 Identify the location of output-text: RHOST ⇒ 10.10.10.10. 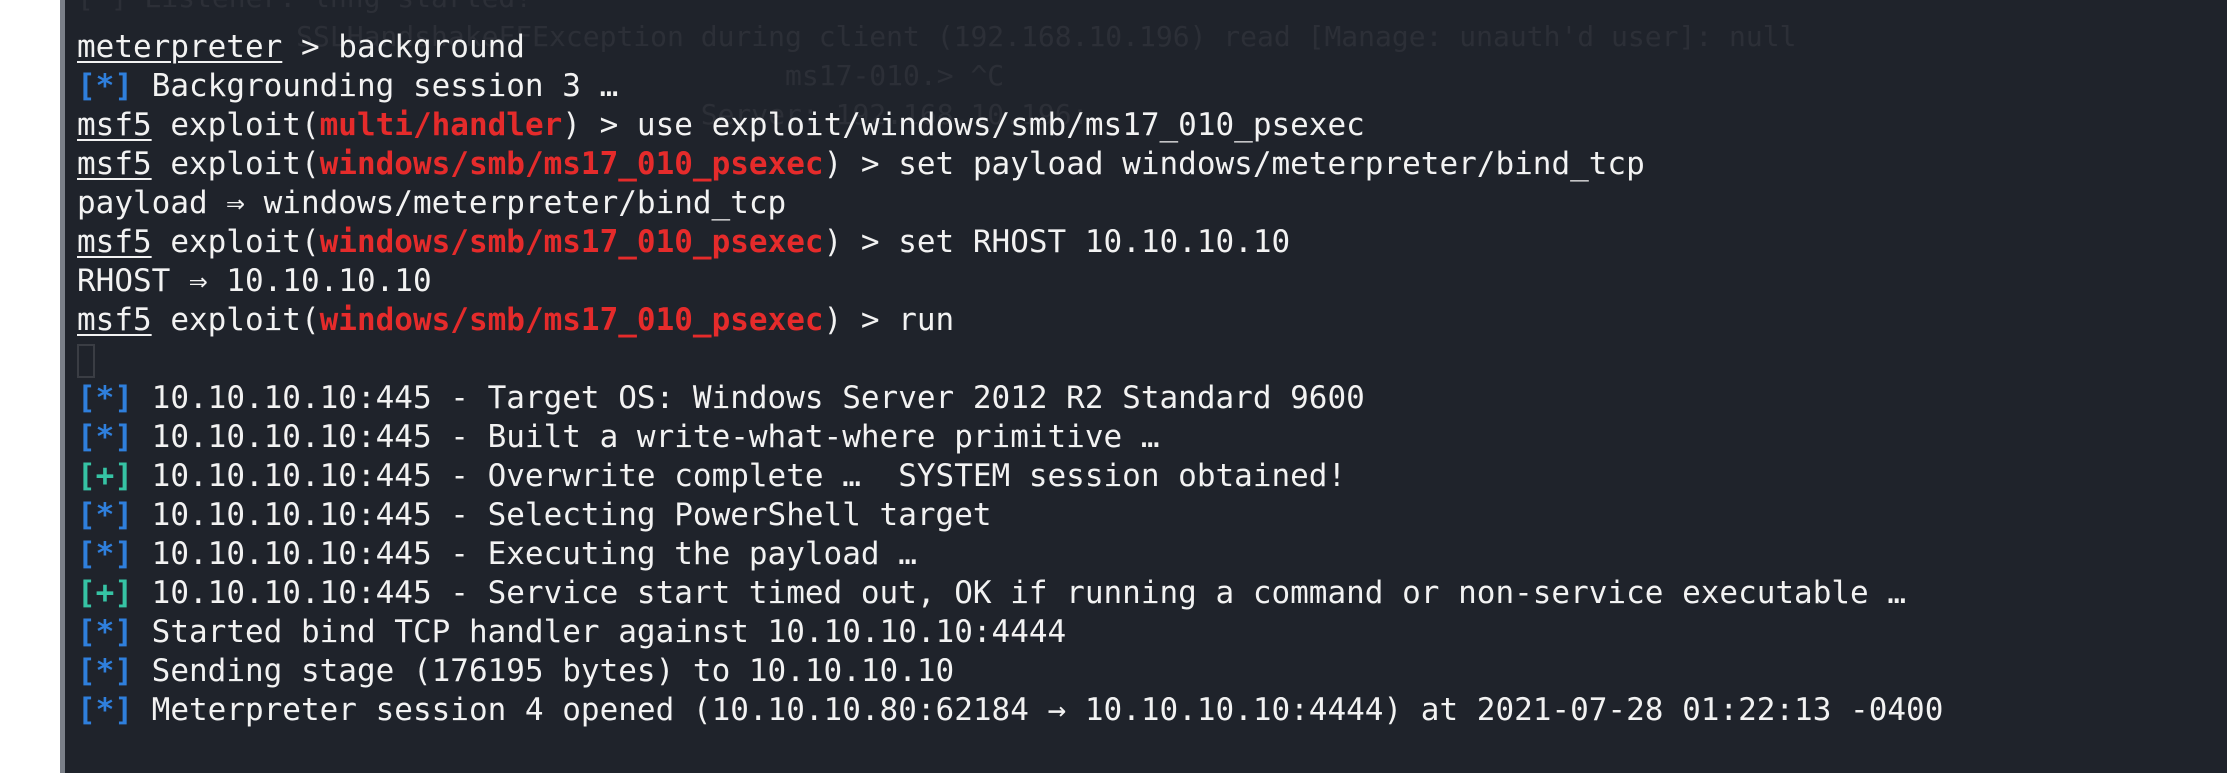
(254, 281).